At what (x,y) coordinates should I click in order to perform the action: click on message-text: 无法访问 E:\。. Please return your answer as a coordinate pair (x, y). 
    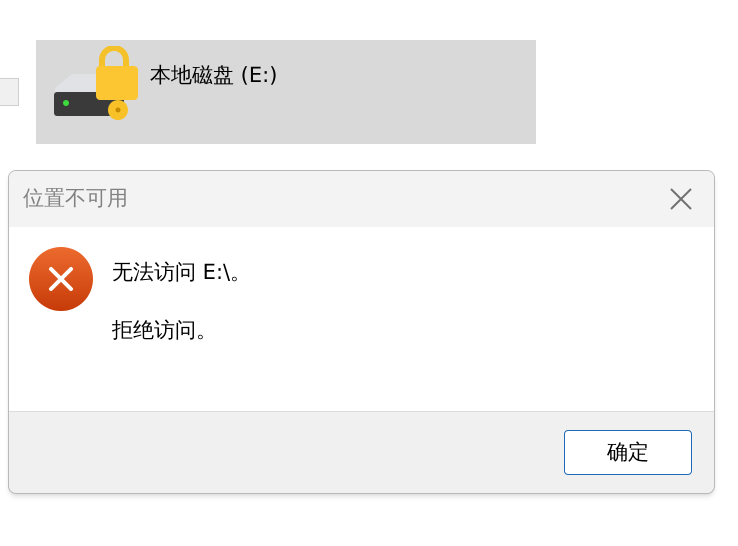
    Looking at the image, I should click on (182, 272).